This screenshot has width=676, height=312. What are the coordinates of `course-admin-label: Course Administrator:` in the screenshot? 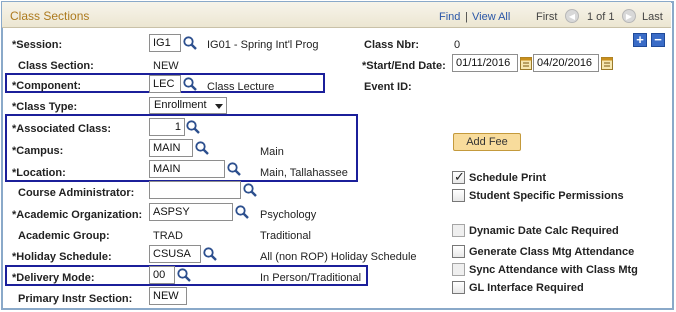 It's located at (76, 193).